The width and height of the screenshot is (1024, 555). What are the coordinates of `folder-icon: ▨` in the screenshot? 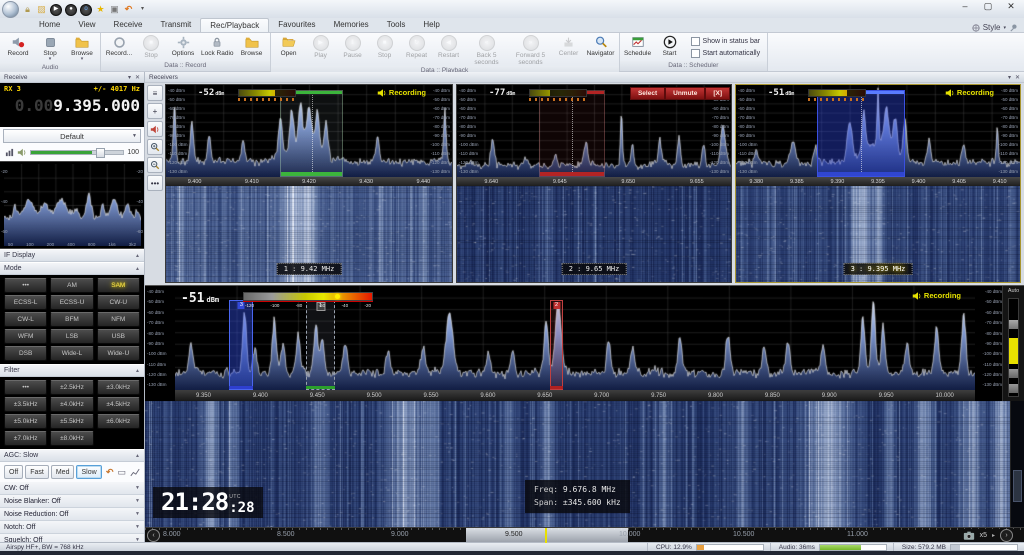 It's located at (41, 9).